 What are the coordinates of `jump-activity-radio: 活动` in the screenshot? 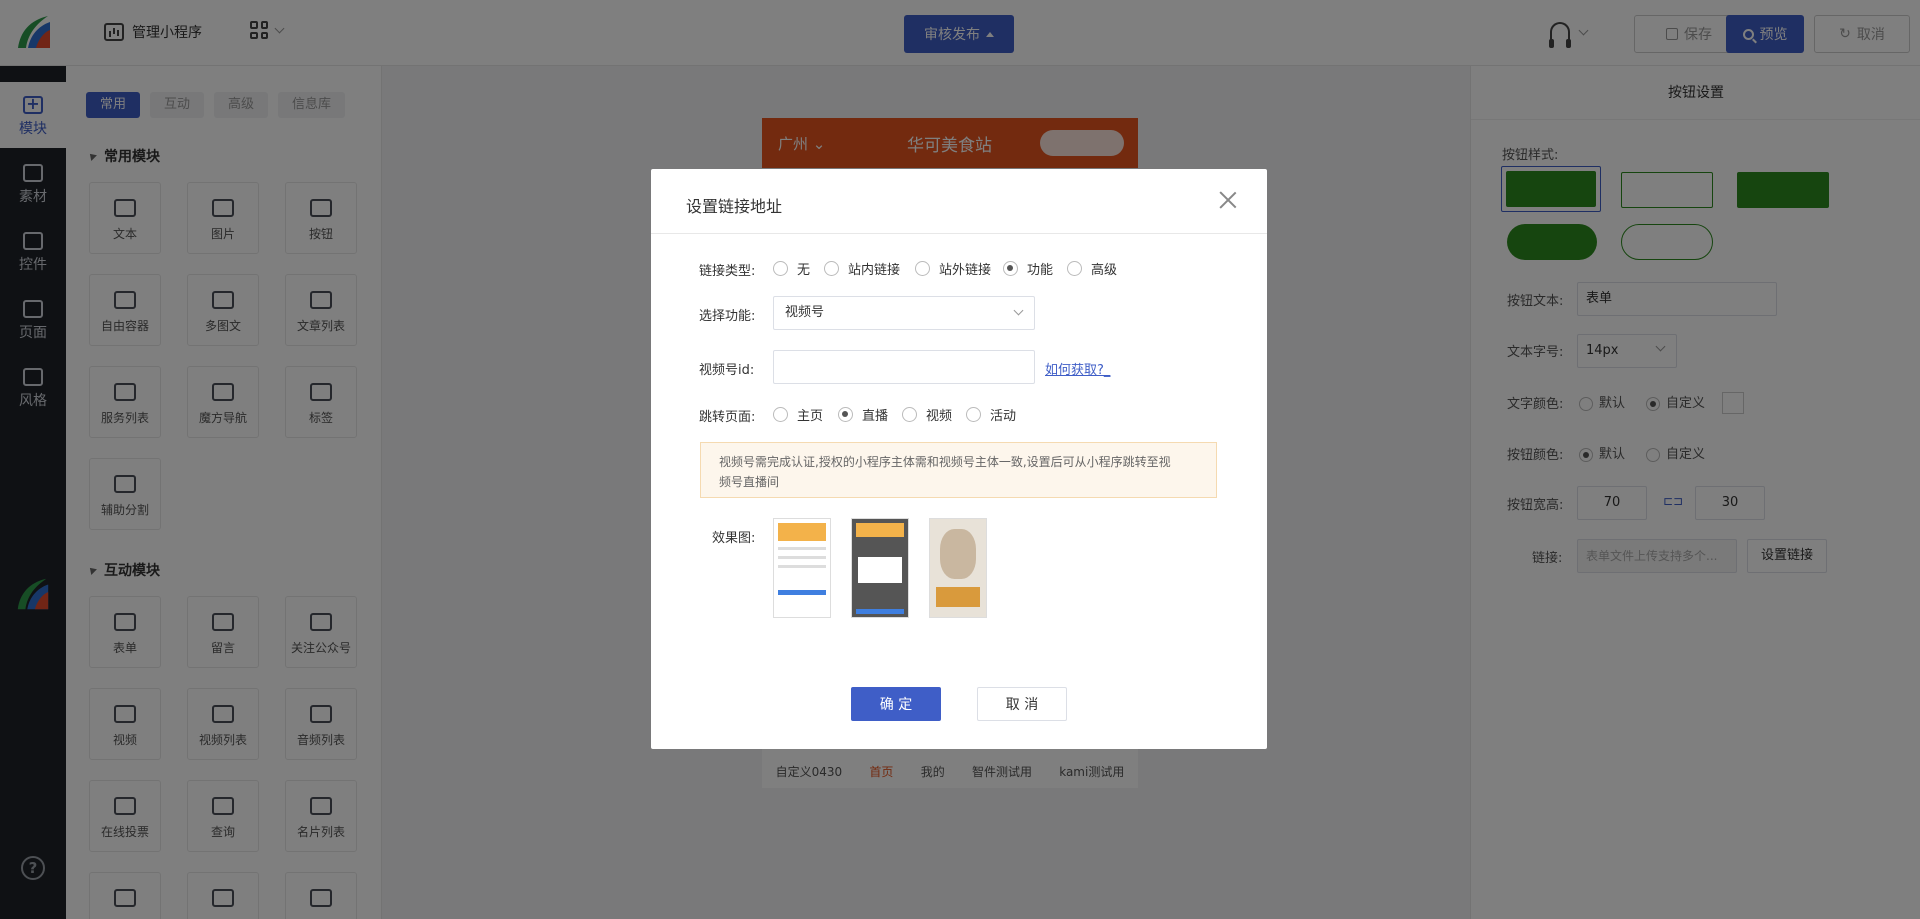 It's located at (991, 414).